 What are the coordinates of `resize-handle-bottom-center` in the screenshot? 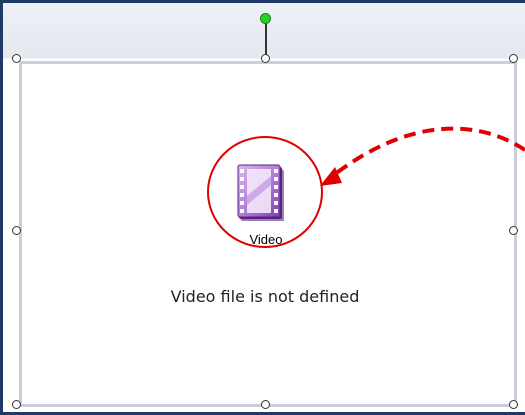 It's located at (265, 404).